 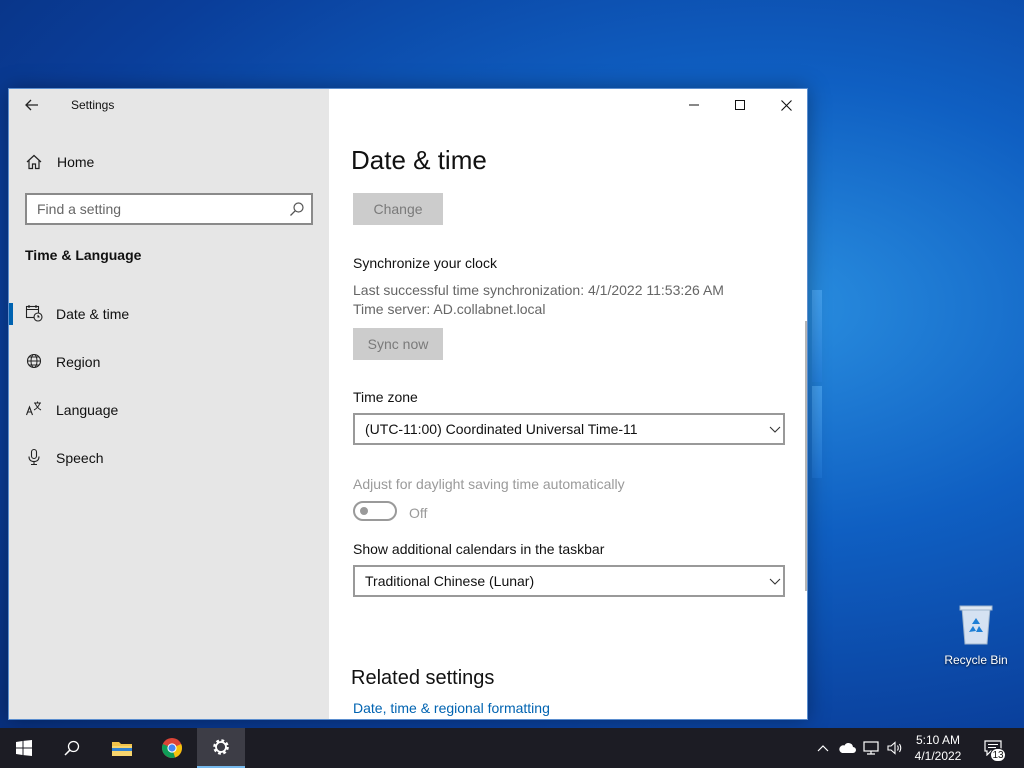 What do you see at coordinates (976, 625) in the screenshot?
I see `recycle-bin-icon` at bounding box center [976, 625].